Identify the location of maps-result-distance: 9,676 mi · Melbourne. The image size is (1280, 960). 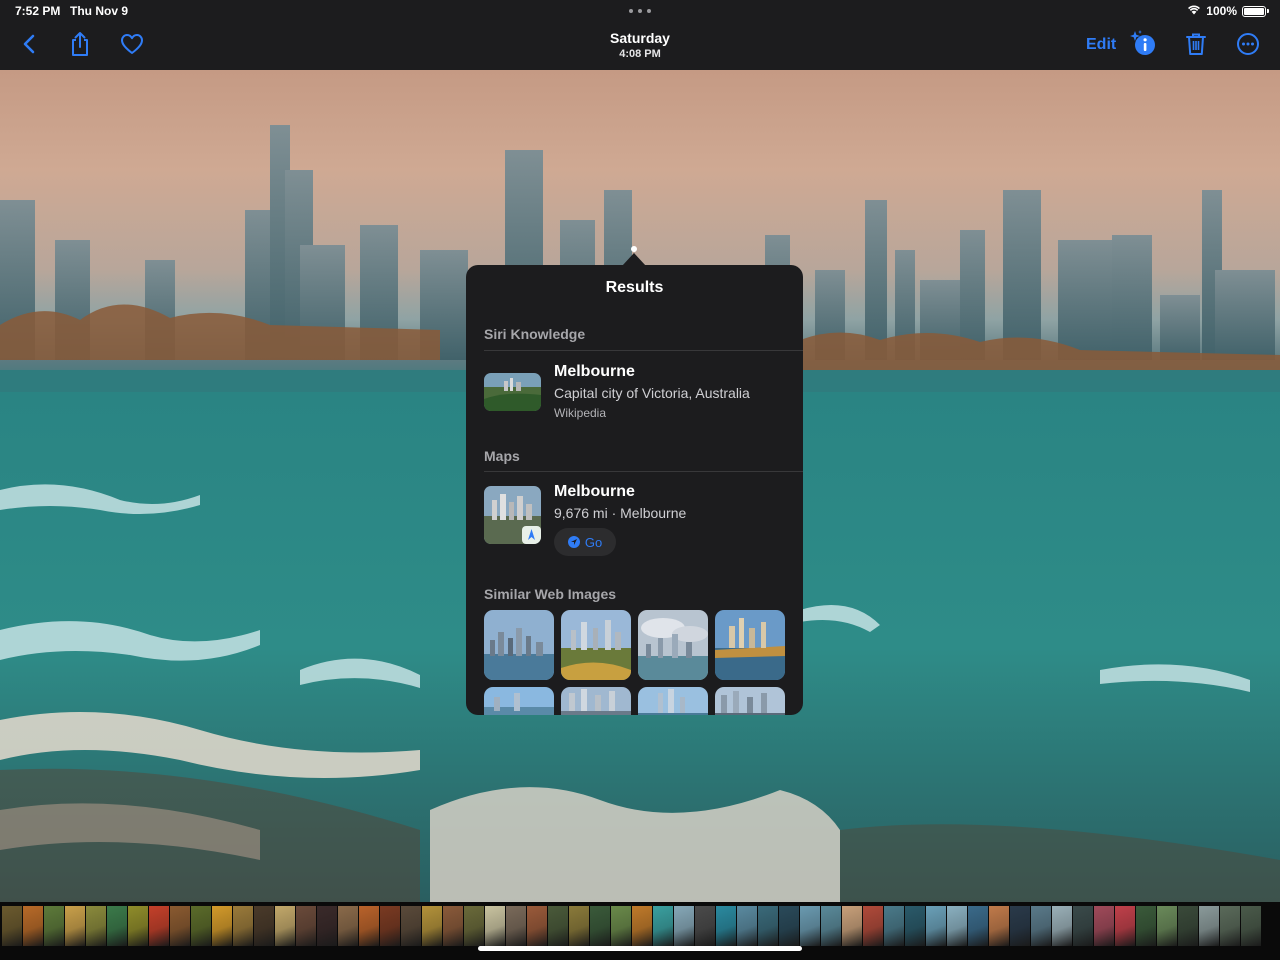
(620, 513).